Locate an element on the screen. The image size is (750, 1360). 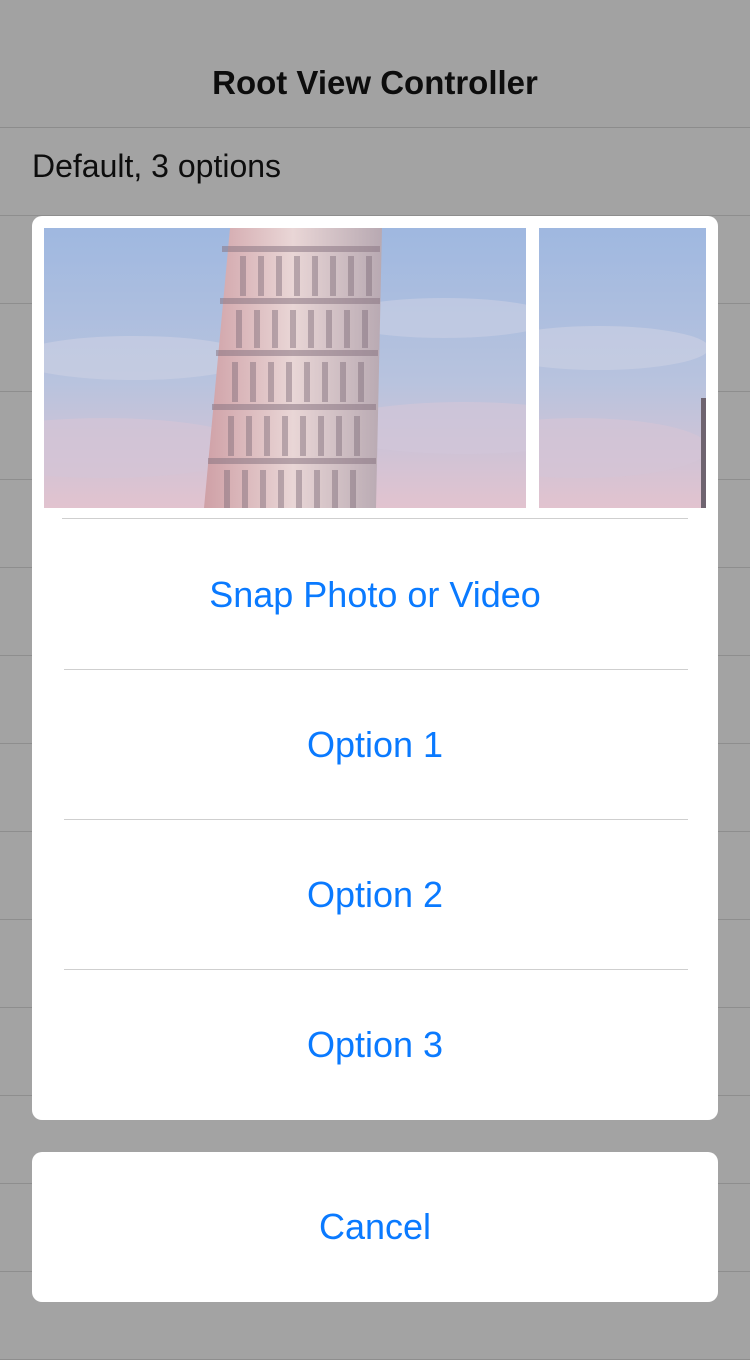
snap-photo-or-video-button: Snap Photo or Video is located at coordinates (375, 595).